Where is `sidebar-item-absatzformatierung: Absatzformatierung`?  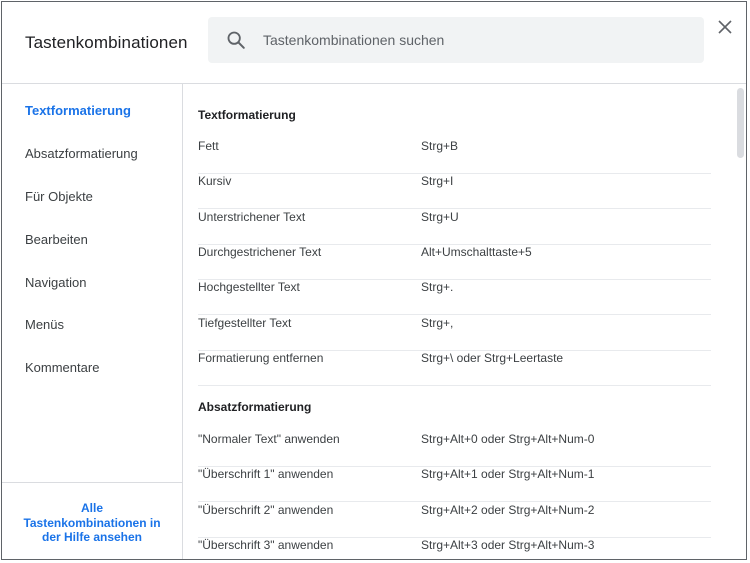
sidebar-item-absatzformatierung: Absatzformatierung is located at coordinates (81, 153).